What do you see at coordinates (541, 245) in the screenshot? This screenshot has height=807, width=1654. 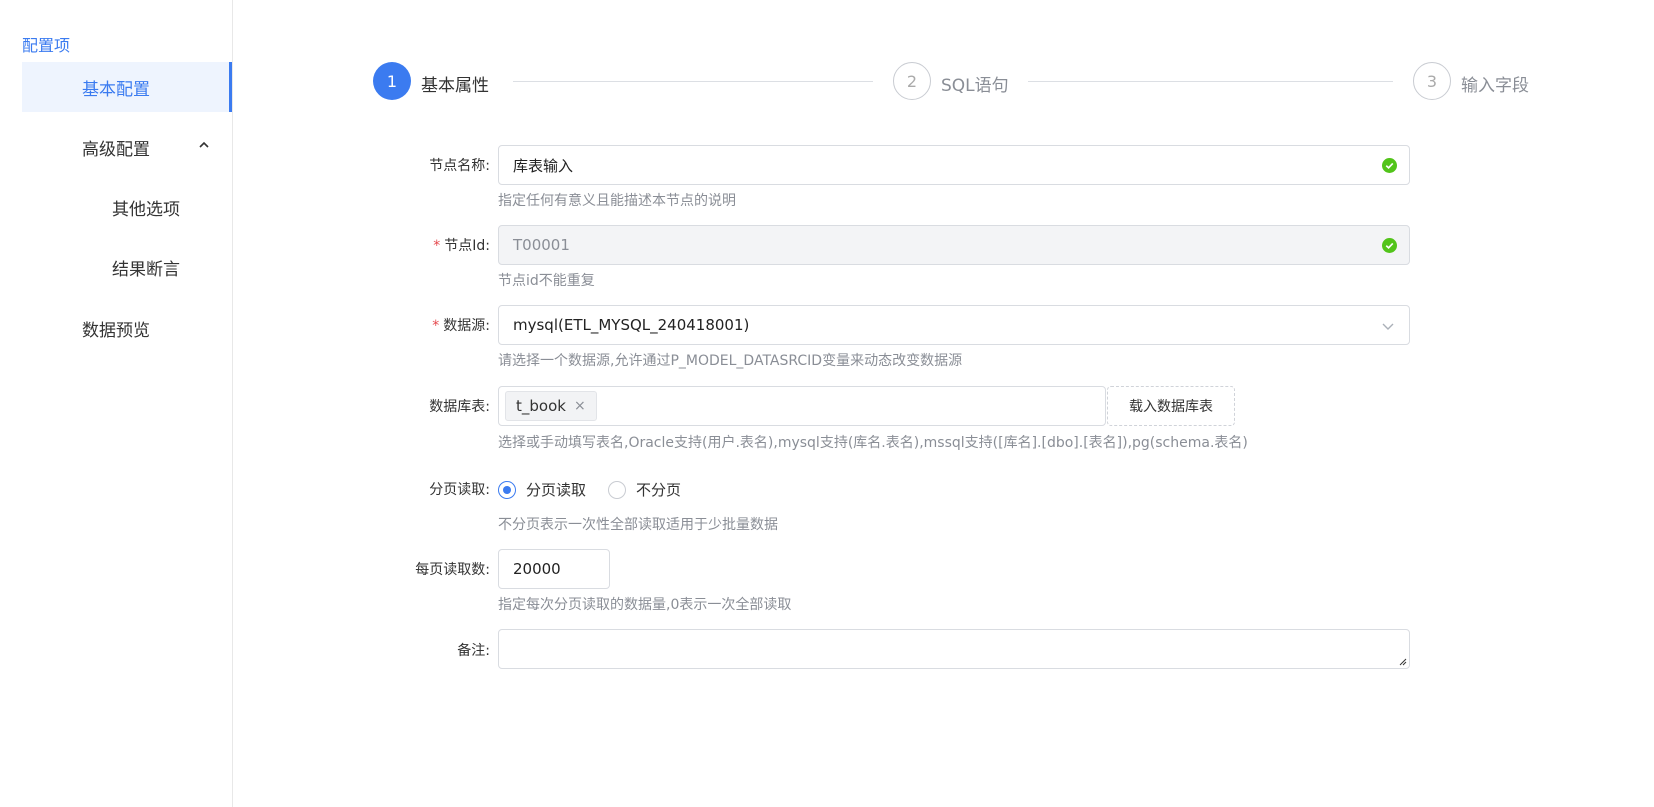 I see `node-id-value: T00001` at bounding box center [541, 245].